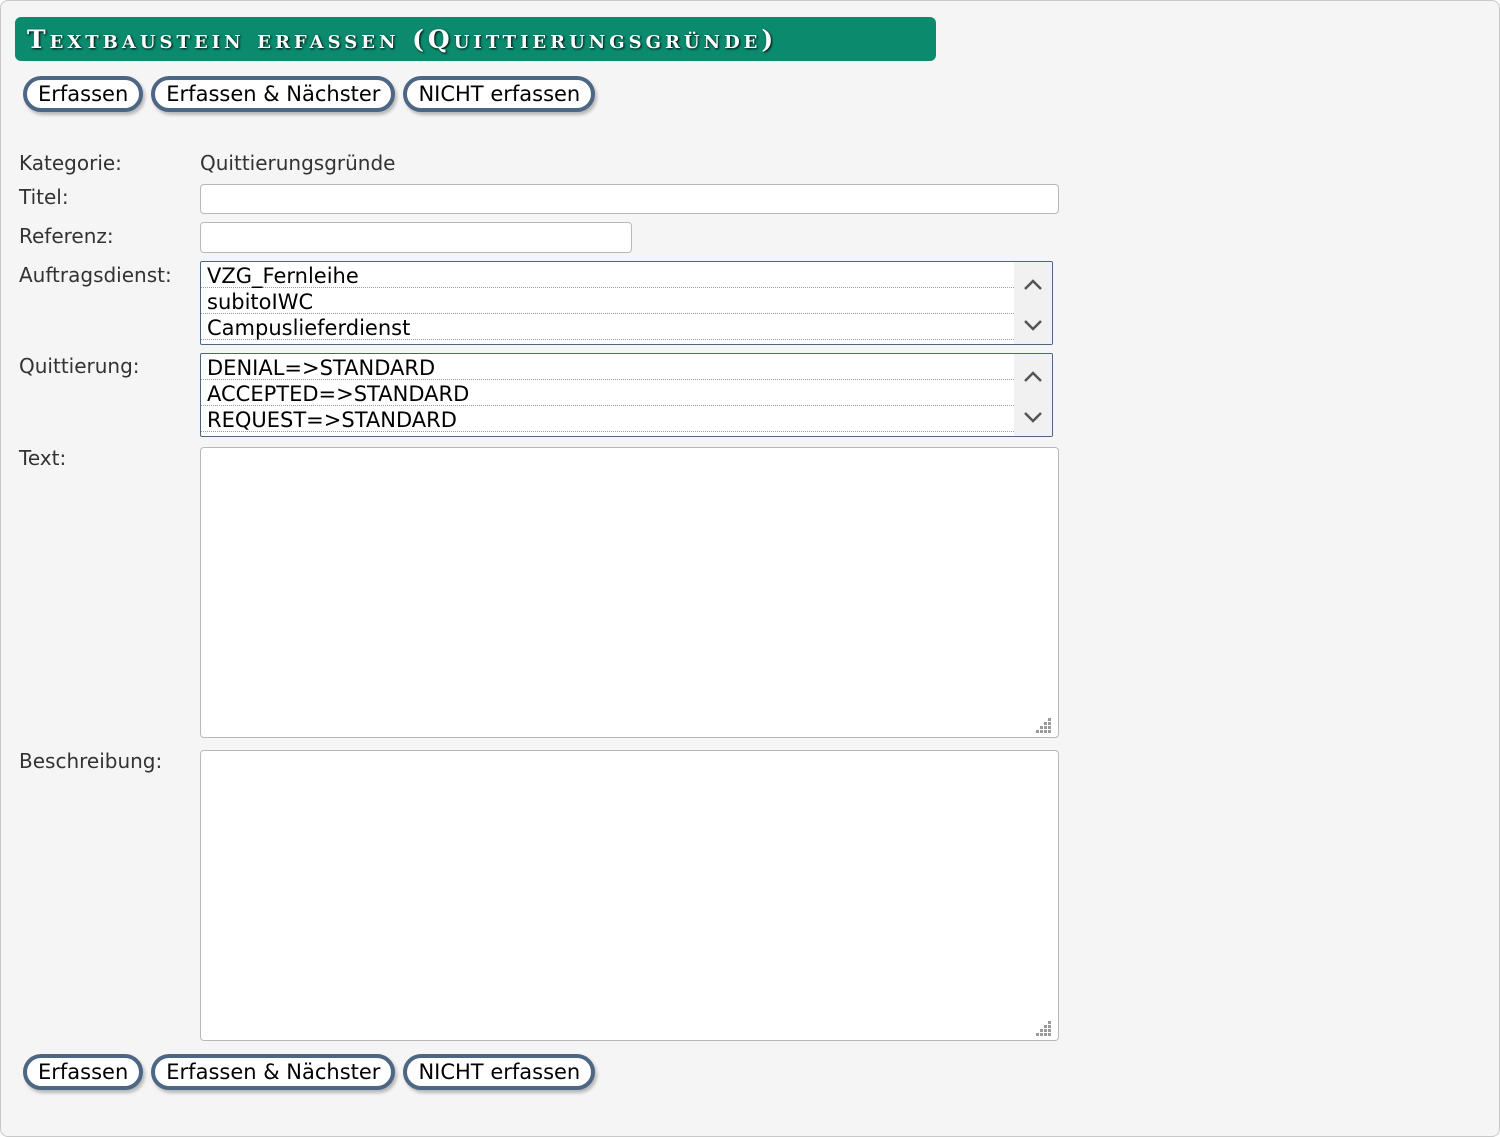 This screenshot has width=1500, height=1137. Describe the element at coordinates (607, 327) in the screenshot. I see `auftragsdienst-option-campus: Campuslieferdienst` at that location.